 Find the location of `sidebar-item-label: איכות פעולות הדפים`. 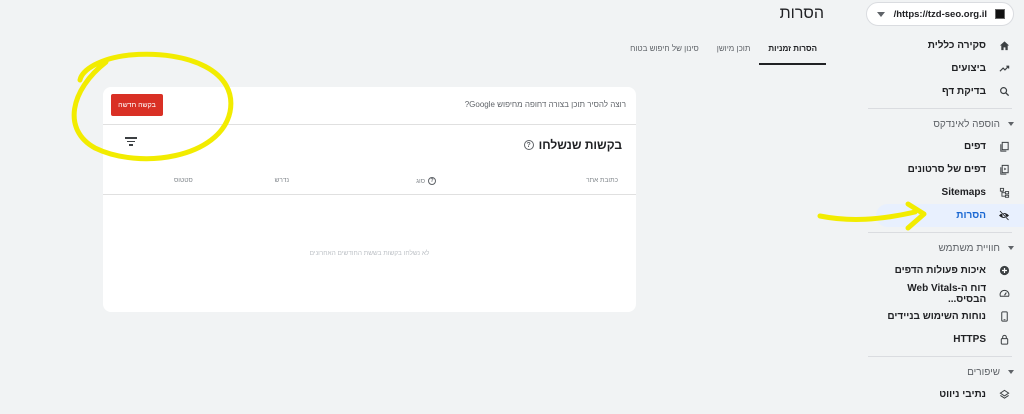

sidebar-item-label: איכות פעולות הדפים is located at coordinates (940, 270).